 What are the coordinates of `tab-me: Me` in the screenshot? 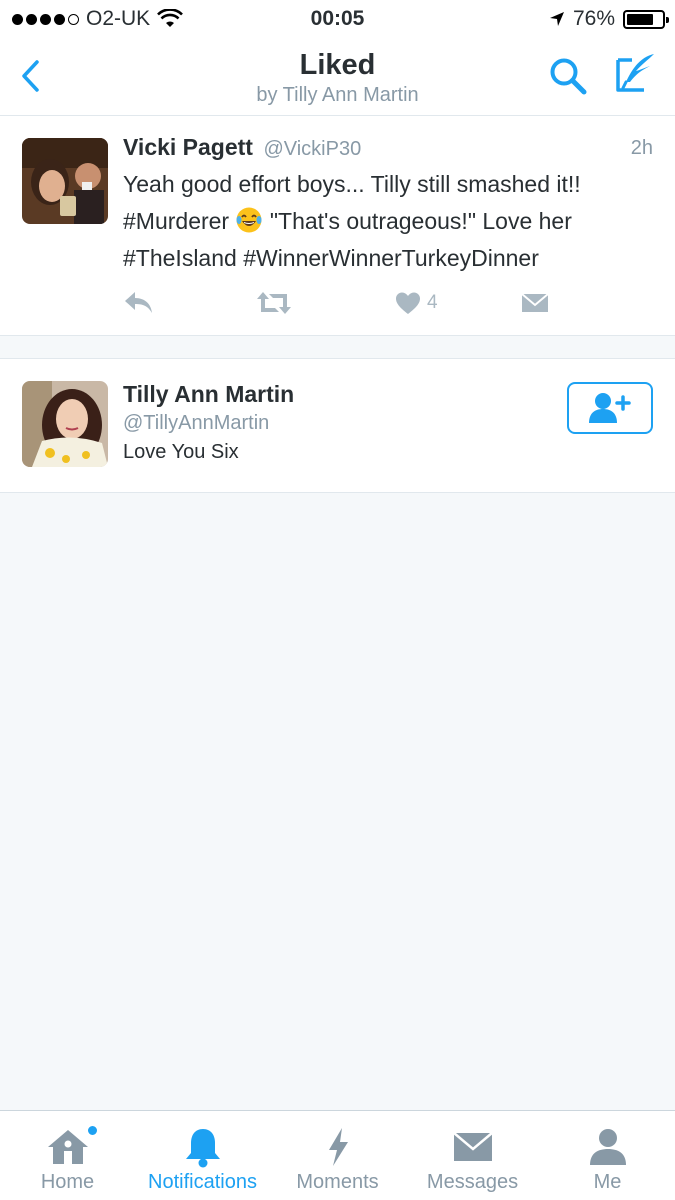 It's located at (607, 1155).